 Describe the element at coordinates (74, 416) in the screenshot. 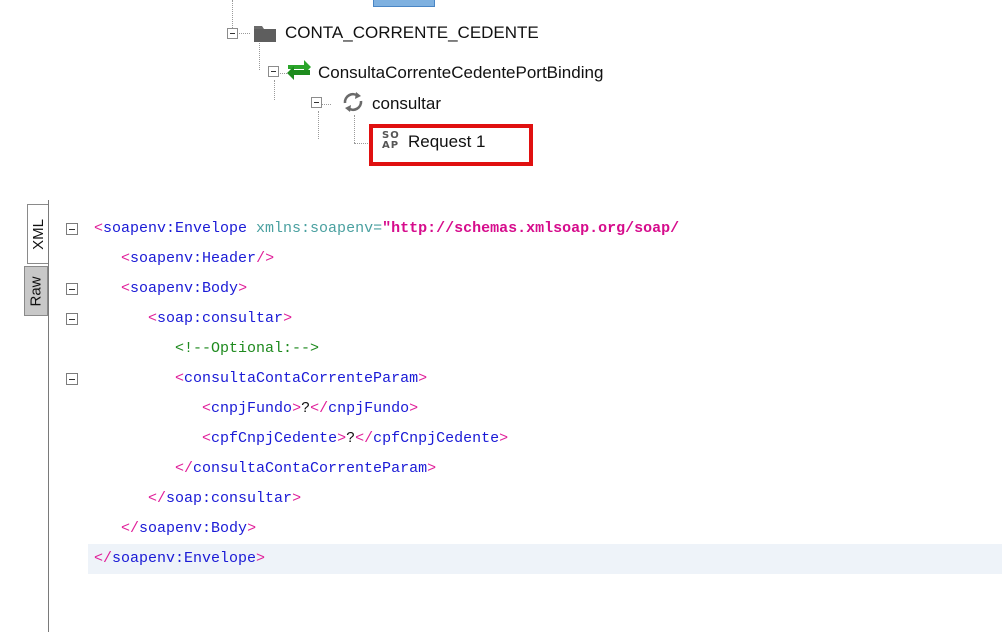

I see `fold-gutter` at that location.